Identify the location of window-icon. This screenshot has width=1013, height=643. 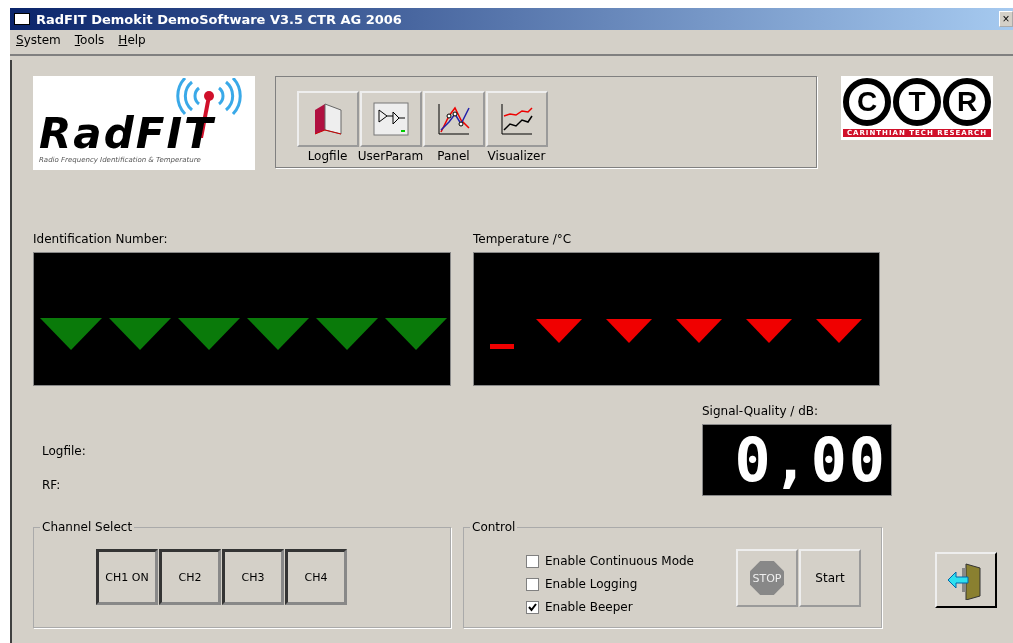
(22, 19).